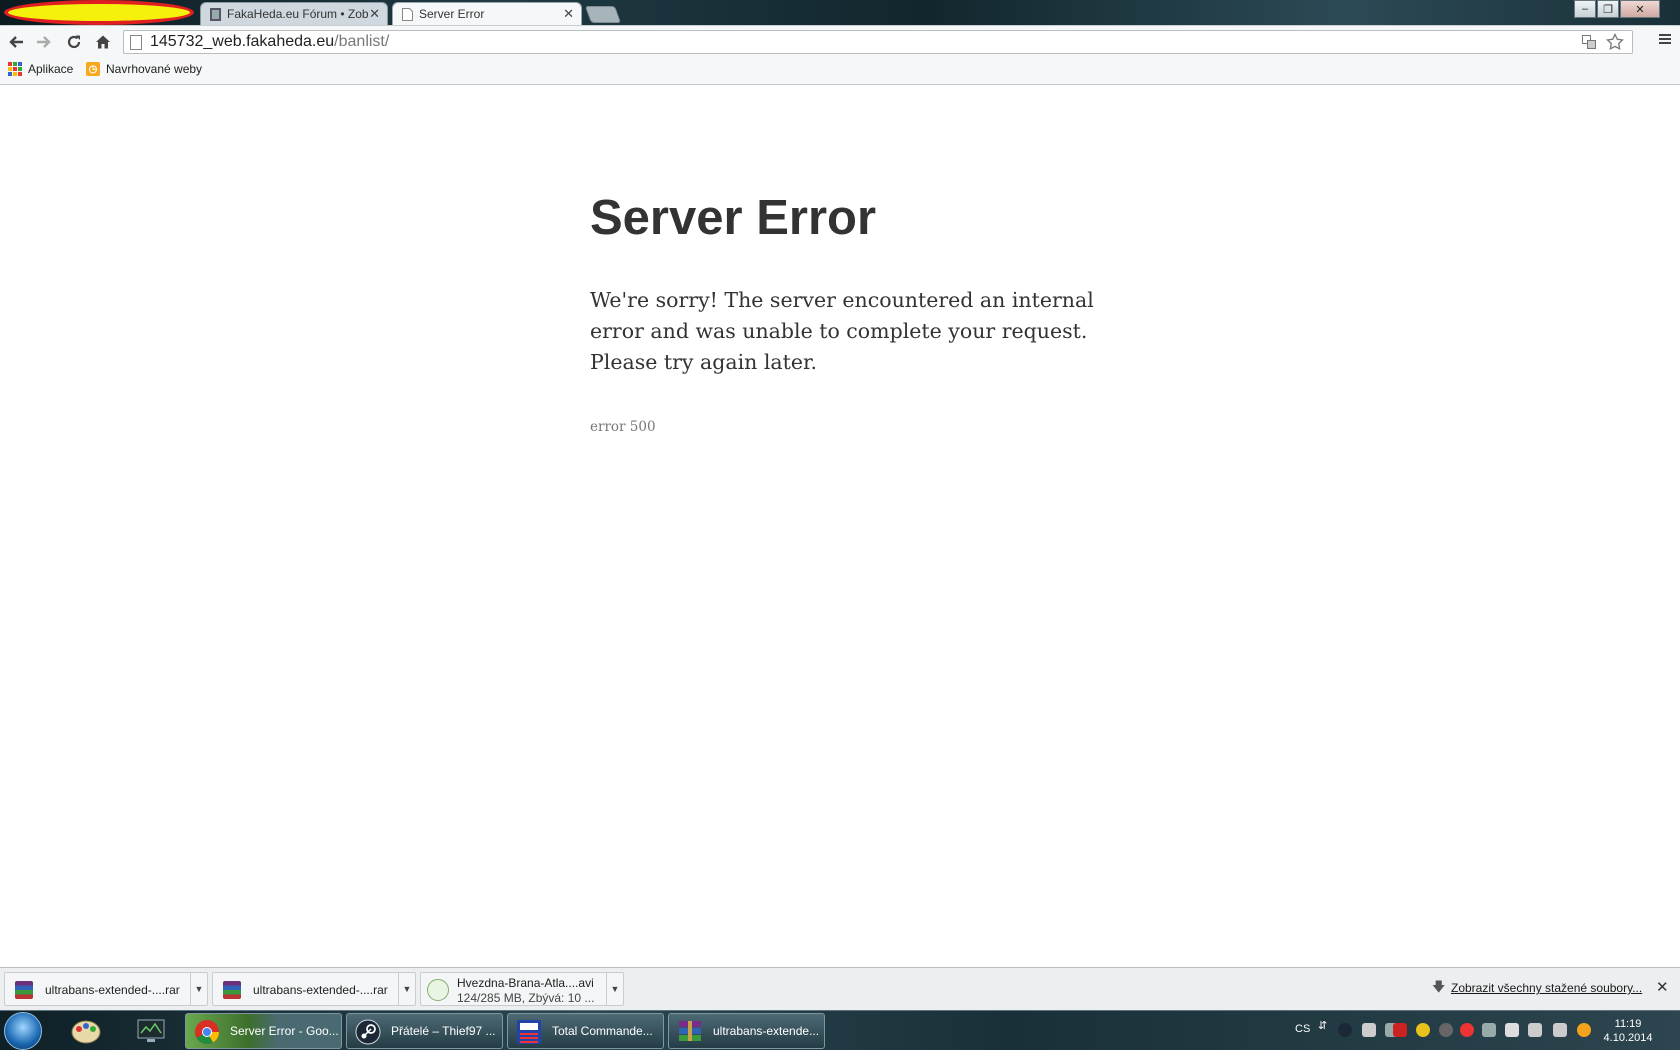 This screenshot has width=1680, height=1050. Describe the element at coordinates (1584, 1030) in the screenshot. I see `updates-tray-icon` at that location.